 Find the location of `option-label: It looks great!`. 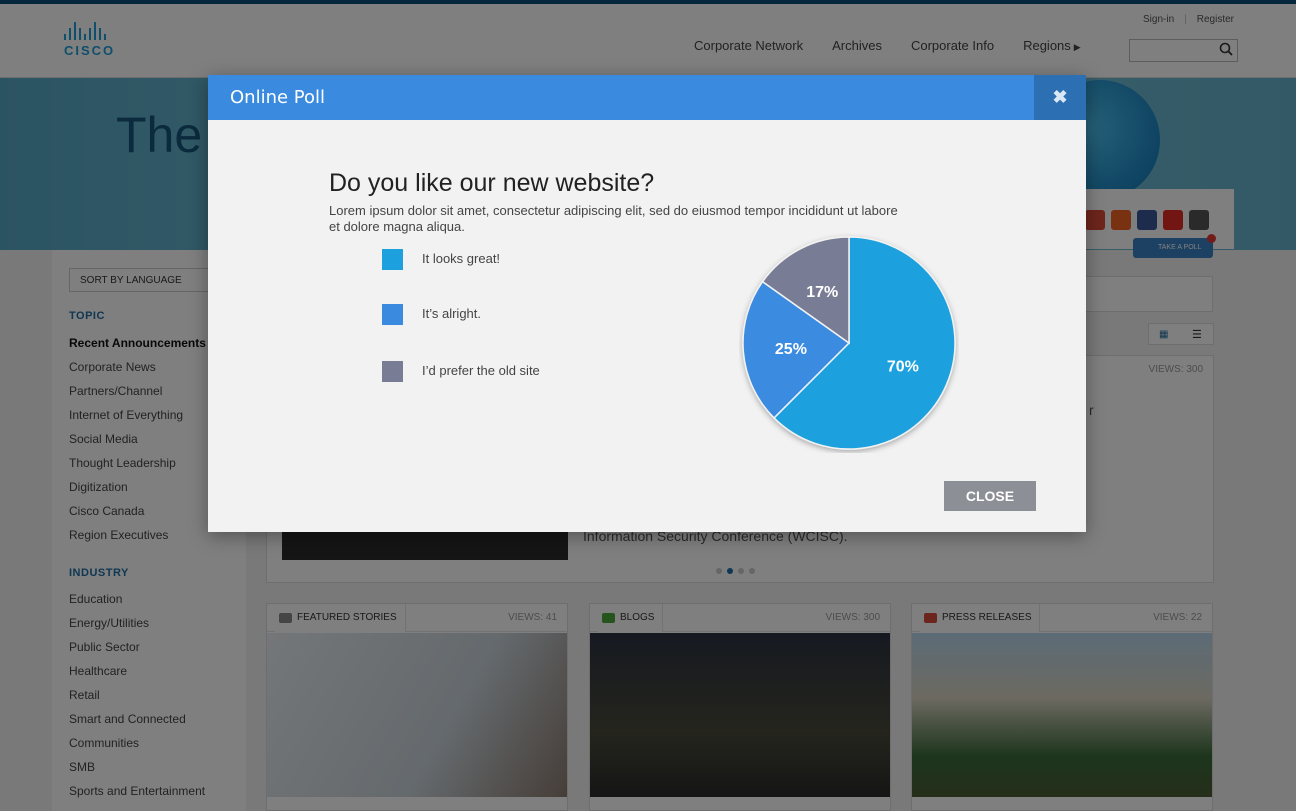

option-label: It looks great! is located at coordinates (461, 258).